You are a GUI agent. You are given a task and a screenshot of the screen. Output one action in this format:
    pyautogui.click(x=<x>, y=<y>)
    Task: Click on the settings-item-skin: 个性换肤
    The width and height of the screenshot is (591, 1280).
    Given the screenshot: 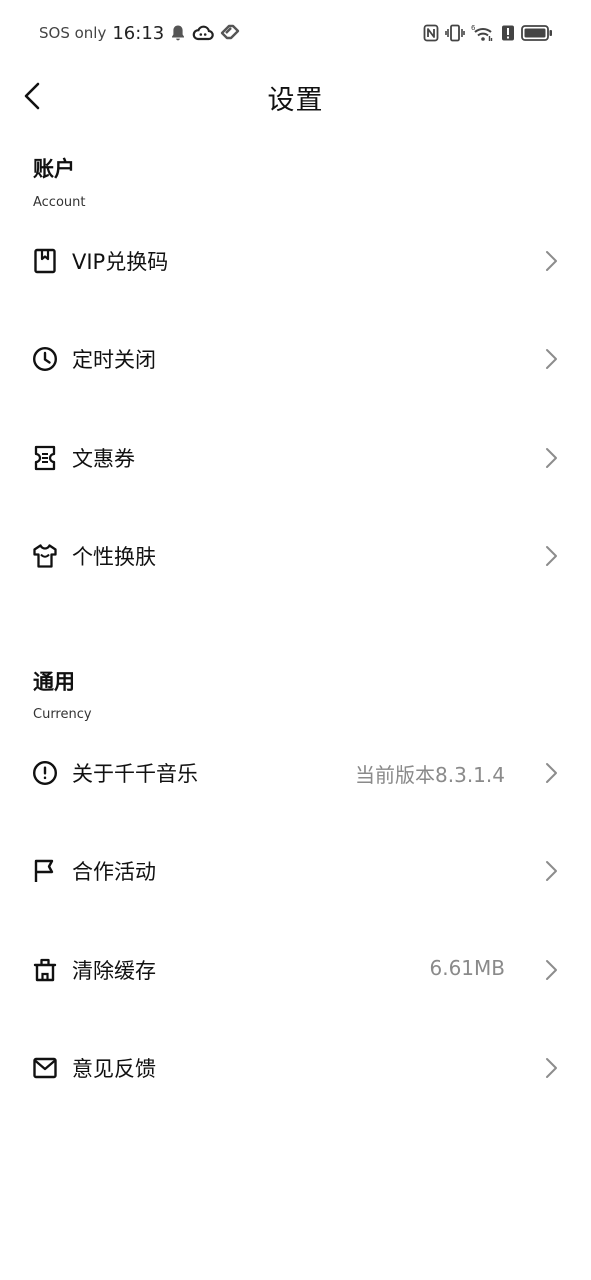 What is the action you would take?
    pyautogui.click(x=295, y=556)
    